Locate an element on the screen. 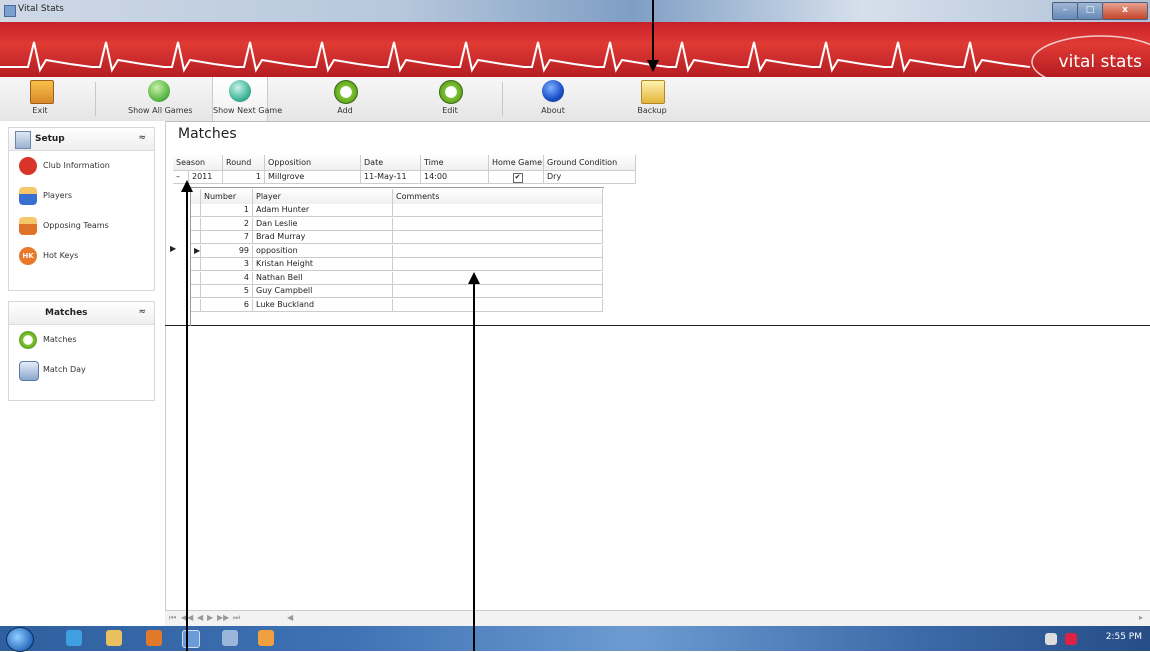  cell-number: 4 is located at coordinates (227, 278).